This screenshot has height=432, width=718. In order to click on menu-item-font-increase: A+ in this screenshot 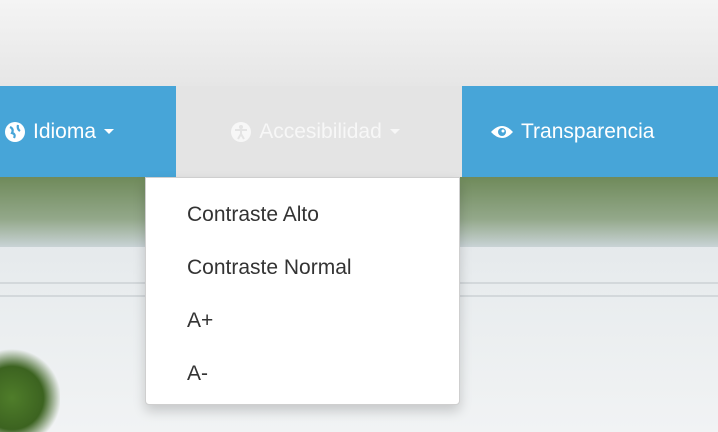, I will do `click(302, 320)`.